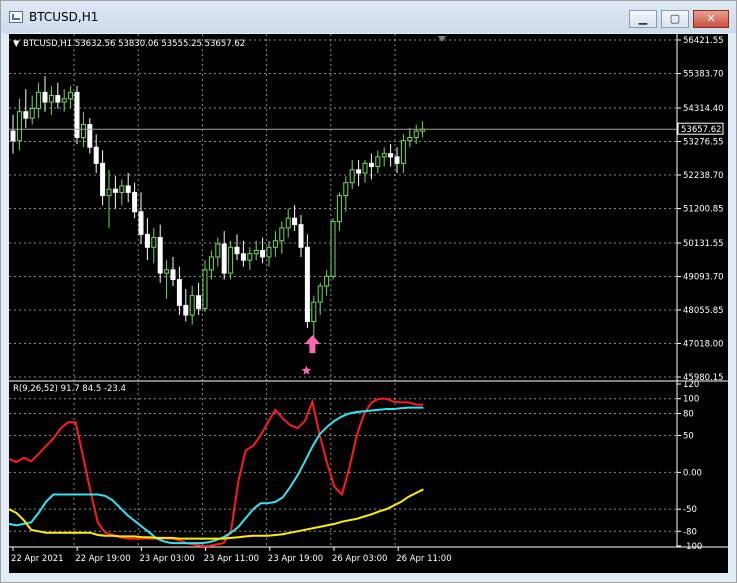 This screenshot has height=583, width=737. What do you see at coordinates (102, 559) in the screenshot?
I see `time-tick-label: 22 Apr 19:00` at bounding box center [102, 559].